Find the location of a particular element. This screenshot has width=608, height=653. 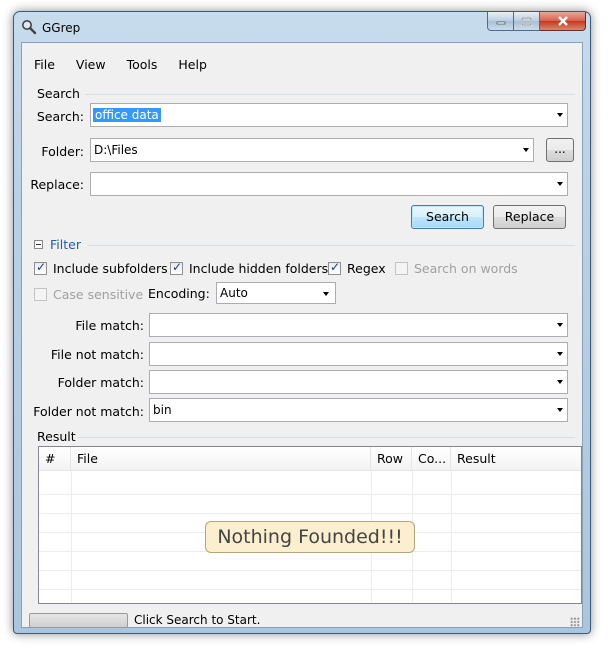

folder-not-match-label: Folder not match: is located at coordinates (88, 411).